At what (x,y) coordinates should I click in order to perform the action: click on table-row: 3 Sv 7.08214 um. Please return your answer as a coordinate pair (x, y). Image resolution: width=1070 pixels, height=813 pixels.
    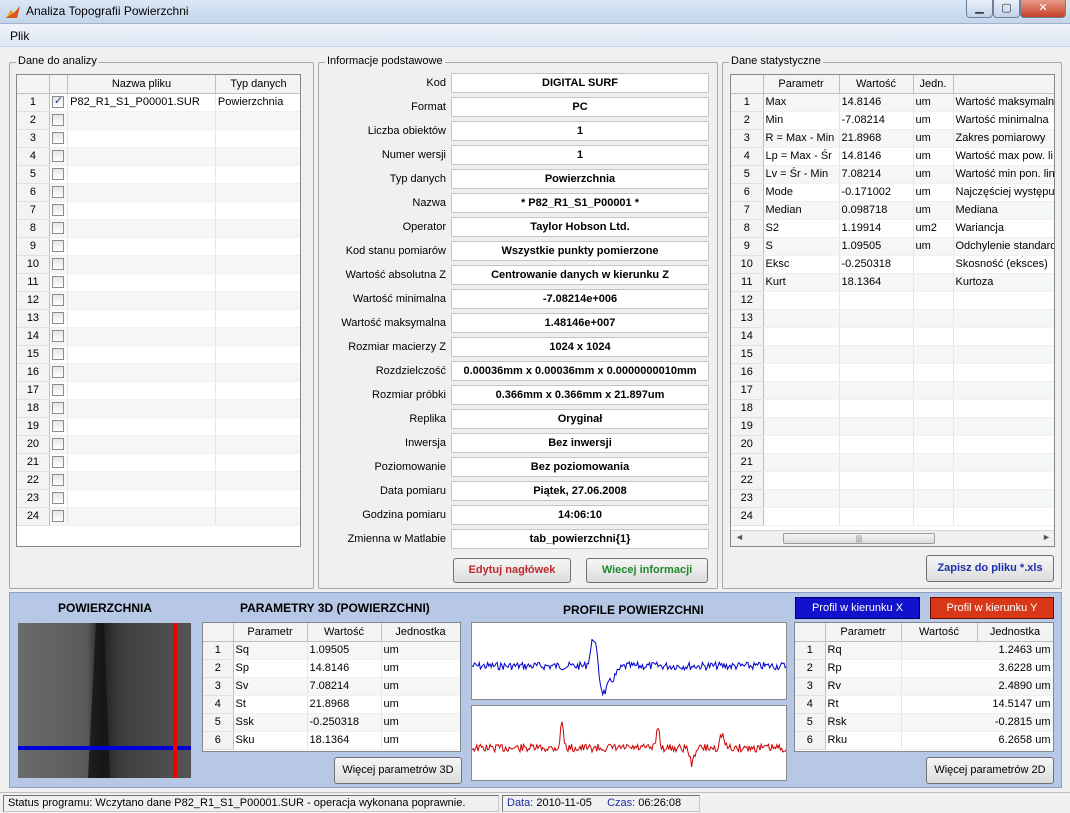
    Looking at the image, I should click on (331, 686).